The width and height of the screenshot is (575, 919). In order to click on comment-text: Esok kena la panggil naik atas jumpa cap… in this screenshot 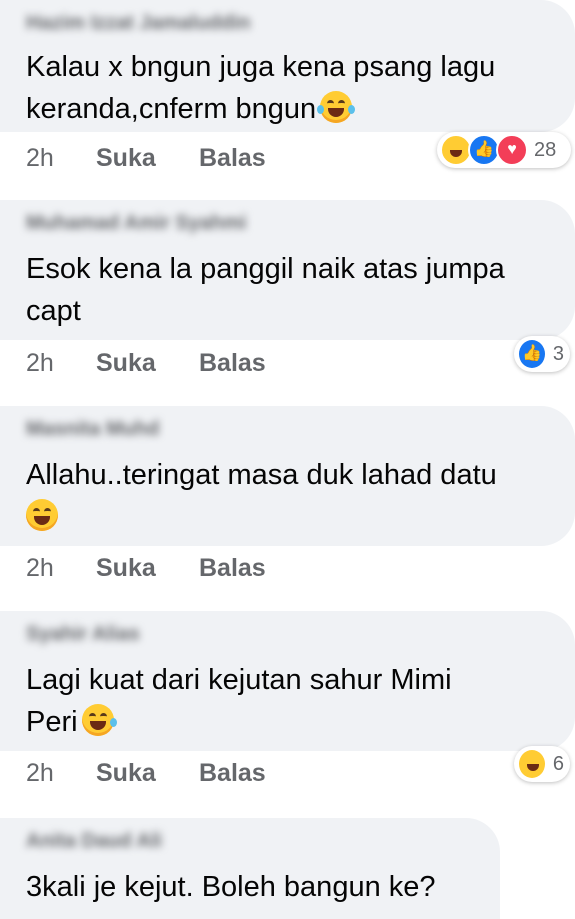, I will do `click(265, 290)`.